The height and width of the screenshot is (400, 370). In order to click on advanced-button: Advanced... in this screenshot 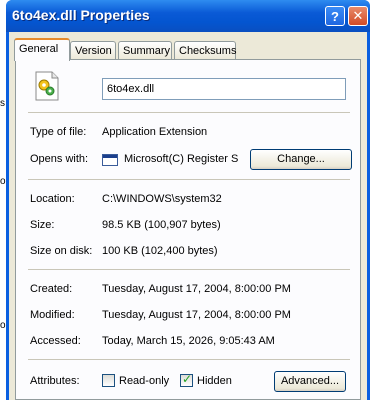, I will do `click(310, 381)`.